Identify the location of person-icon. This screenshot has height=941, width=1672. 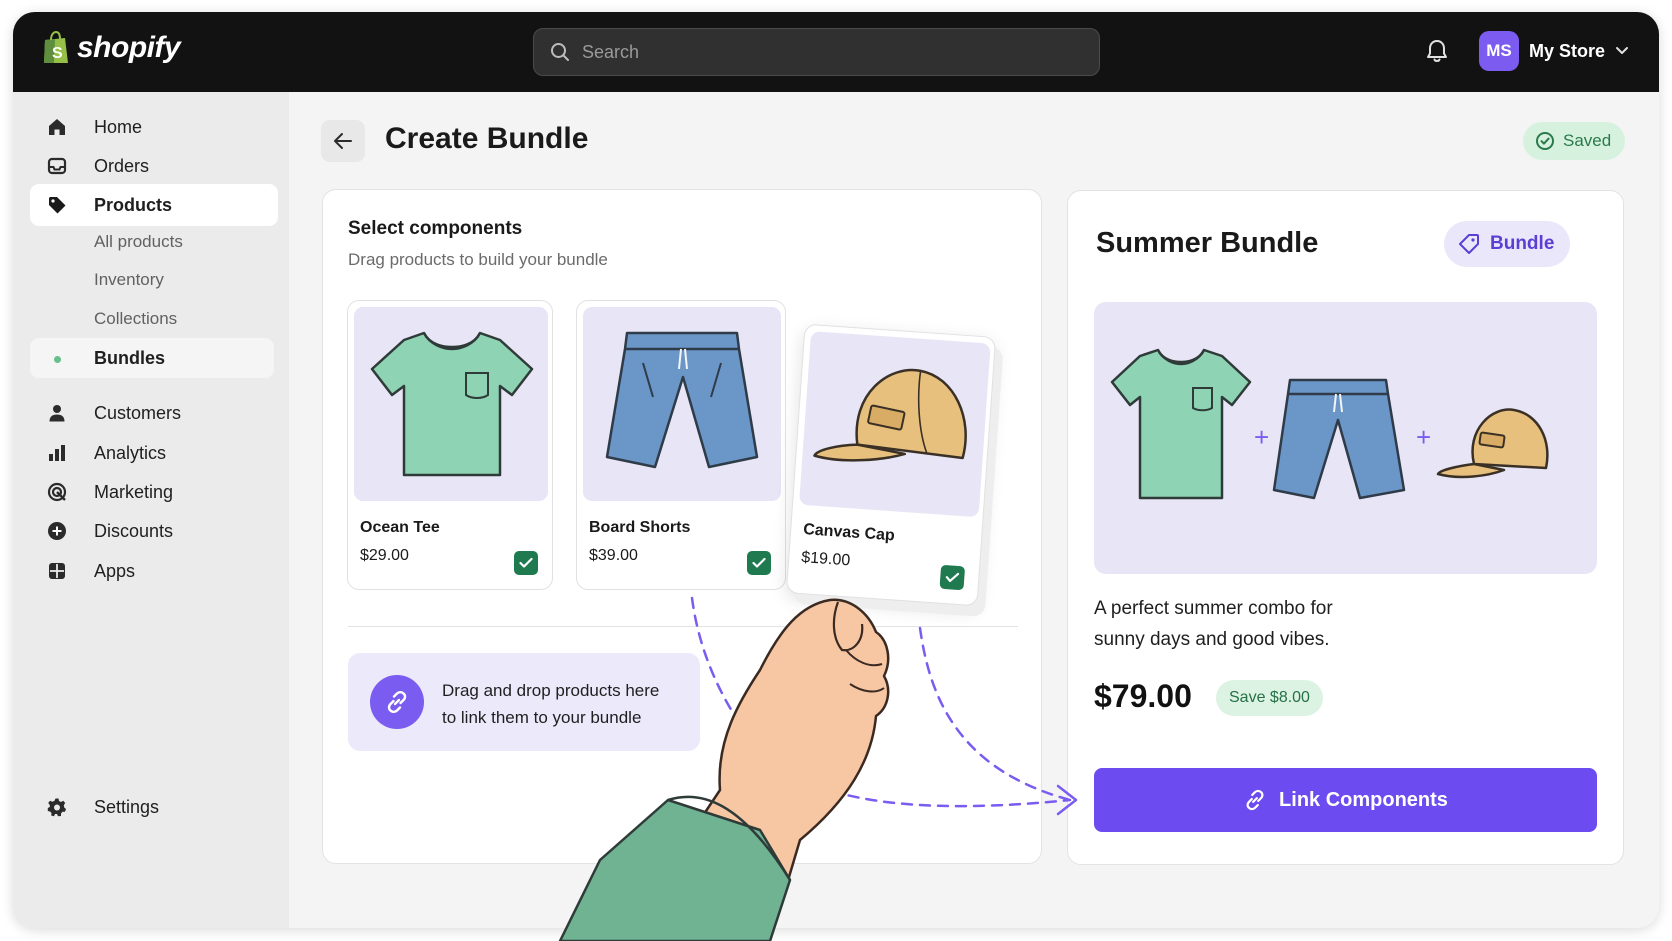
(57, 413).